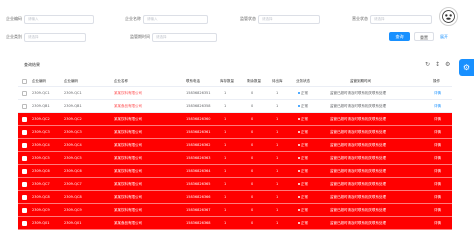 The image size is (474, 248). Describe the element at coordinates (24, 81) in the screenshot. I see `select-all-checkbox` at that location.